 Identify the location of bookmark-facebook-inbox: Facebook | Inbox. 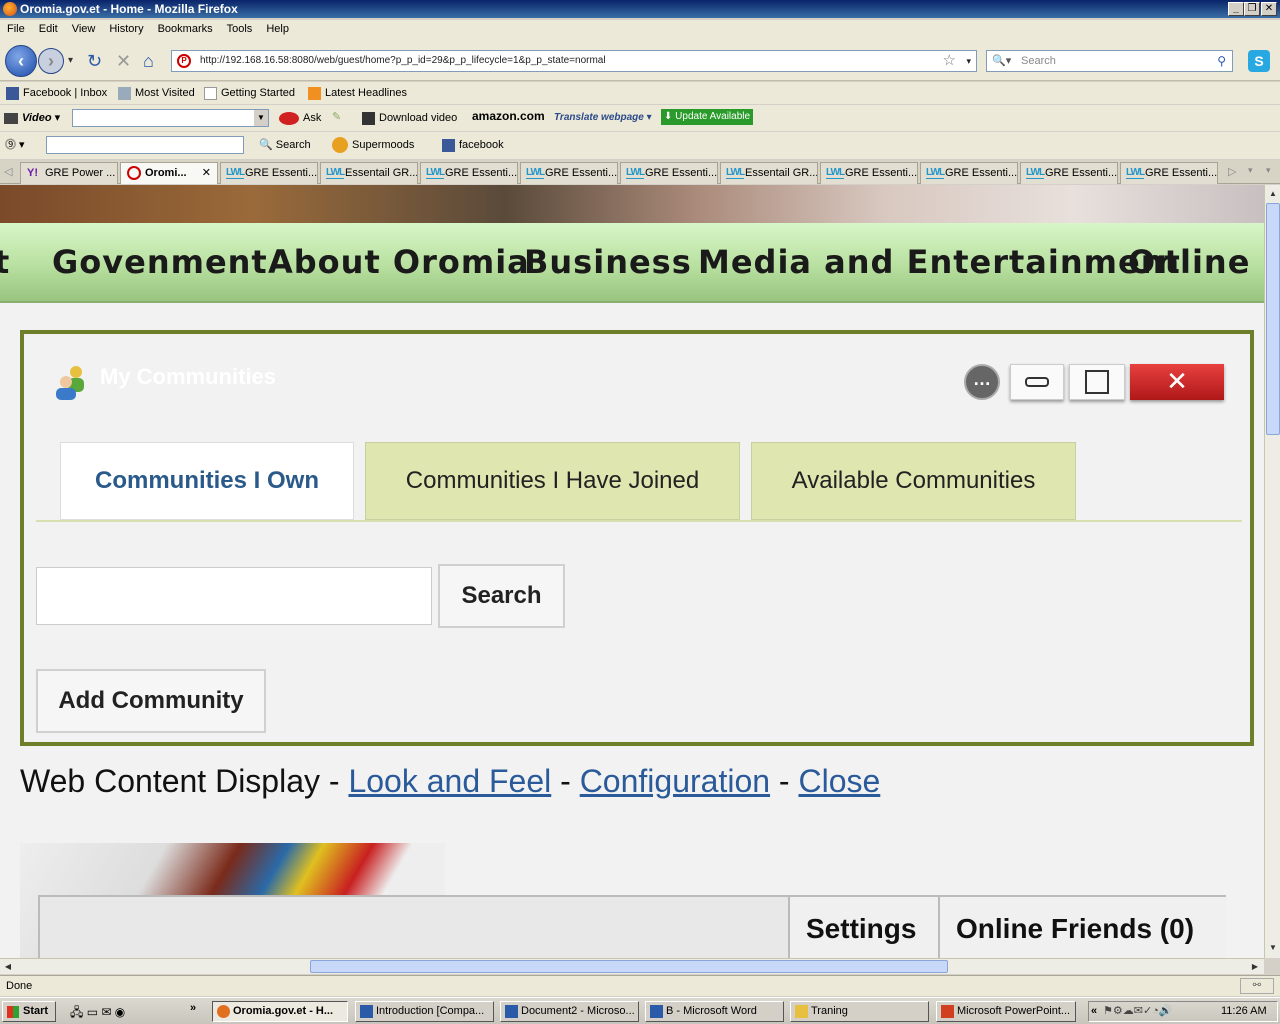
(56, 93).